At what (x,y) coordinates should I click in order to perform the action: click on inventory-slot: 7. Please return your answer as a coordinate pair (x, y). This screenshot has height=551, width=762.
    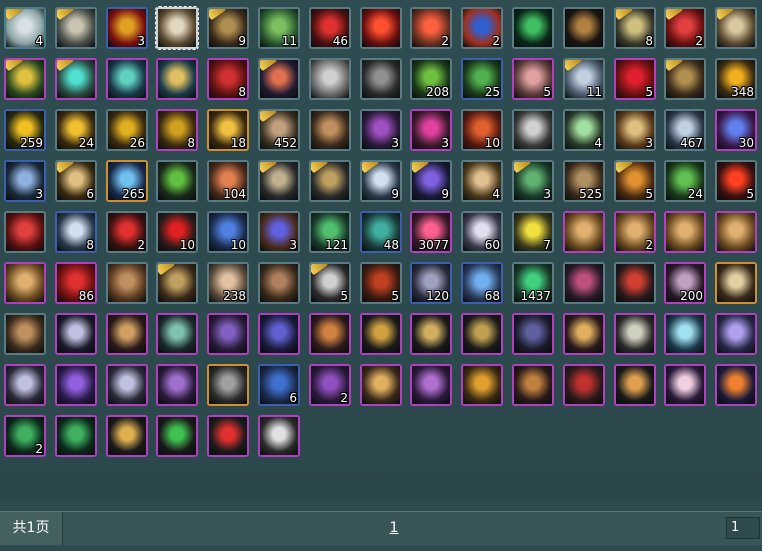
    Looking at the image, I should click on (533, 232).